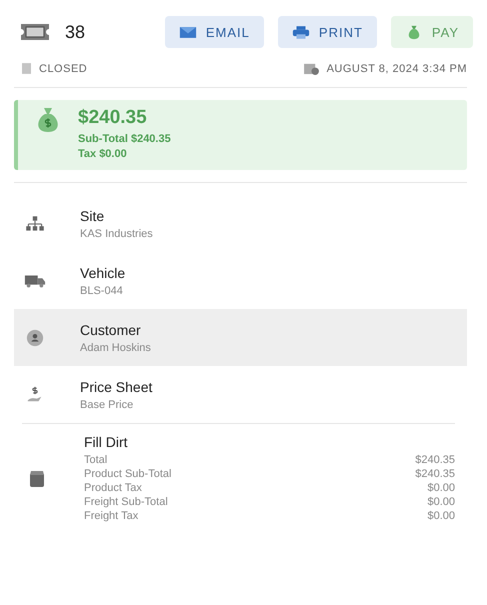 Image resolution: width=487 pixels, height=605 pixels. I want to click on envelope-icon, so click(187, 32).